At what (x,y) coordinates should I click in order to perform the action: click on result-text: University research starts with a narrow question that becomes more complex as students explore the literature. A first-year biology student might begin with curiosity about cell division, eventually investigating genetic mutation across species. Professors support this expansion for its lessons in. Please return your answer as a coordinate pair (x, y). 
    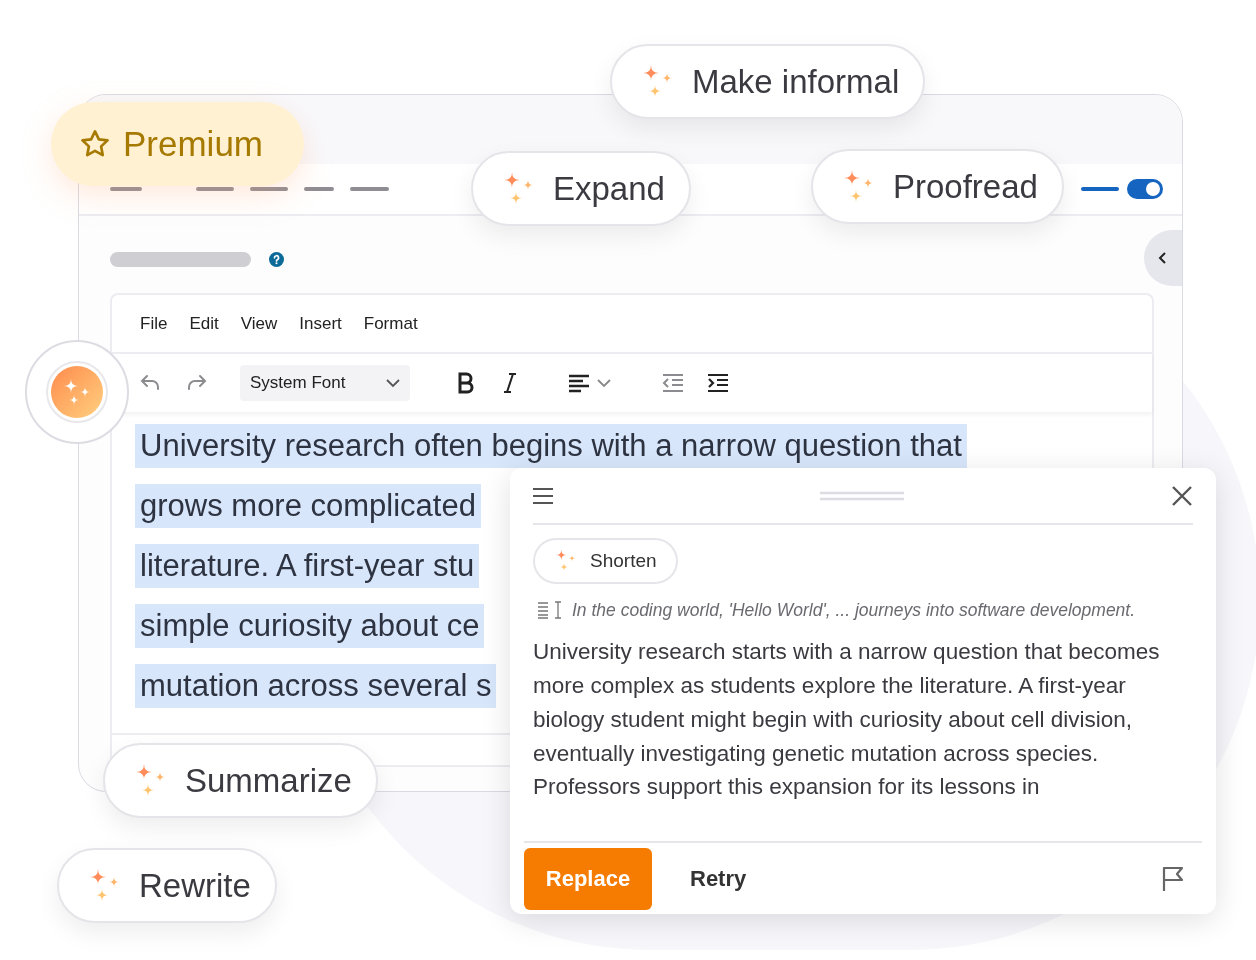
    Looking at the image, I should click on (847, 720).